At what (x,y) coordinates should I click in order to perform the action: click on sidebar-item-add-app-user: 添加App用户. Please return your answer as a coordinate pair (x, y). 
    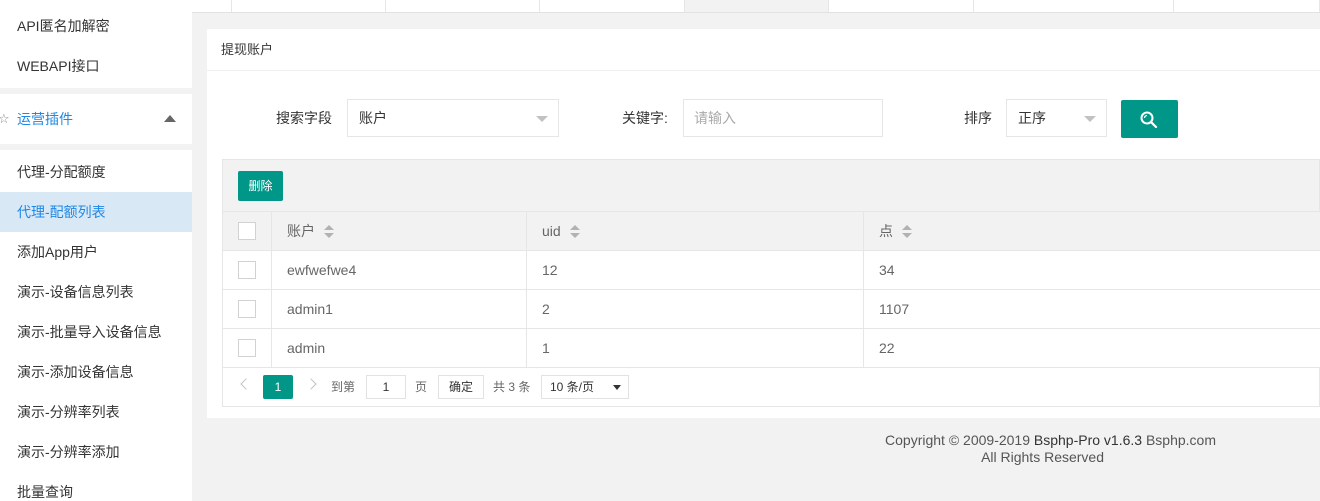
    Looking at the image, I should click on (96, 252).